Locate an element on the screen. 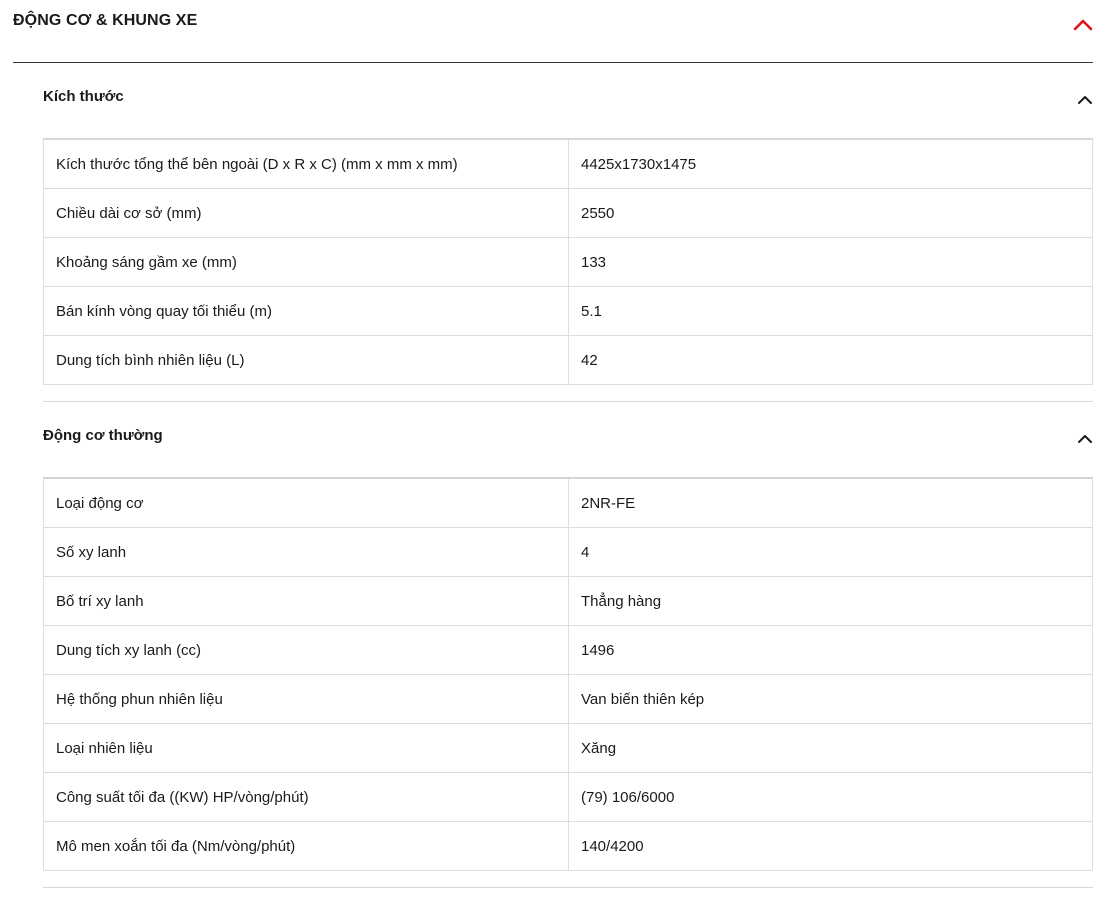 The width and height of the screenshot is (1108, 904). spec-value: 2550 is located at coordinates (830, 213).